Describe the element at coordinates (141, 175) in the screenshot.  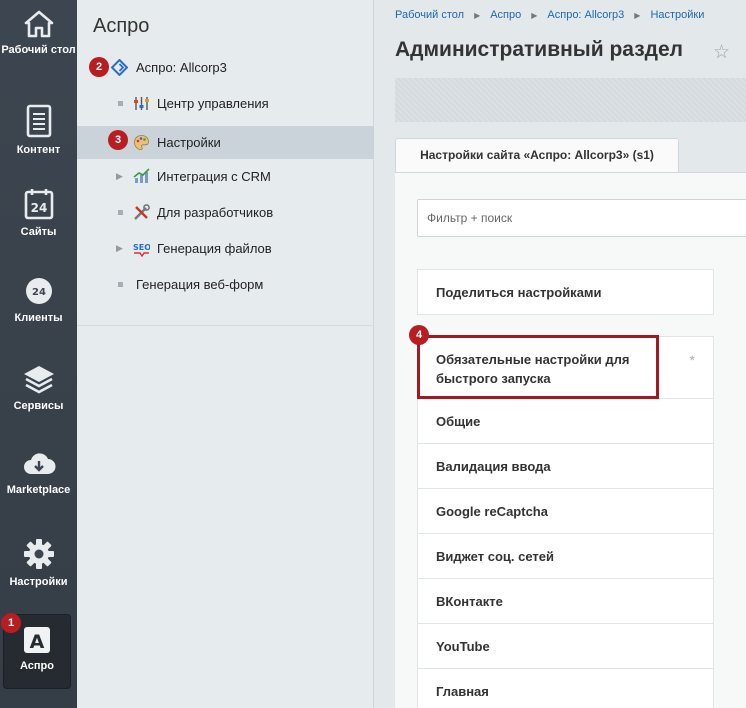
I see `chart-icon` at that location.